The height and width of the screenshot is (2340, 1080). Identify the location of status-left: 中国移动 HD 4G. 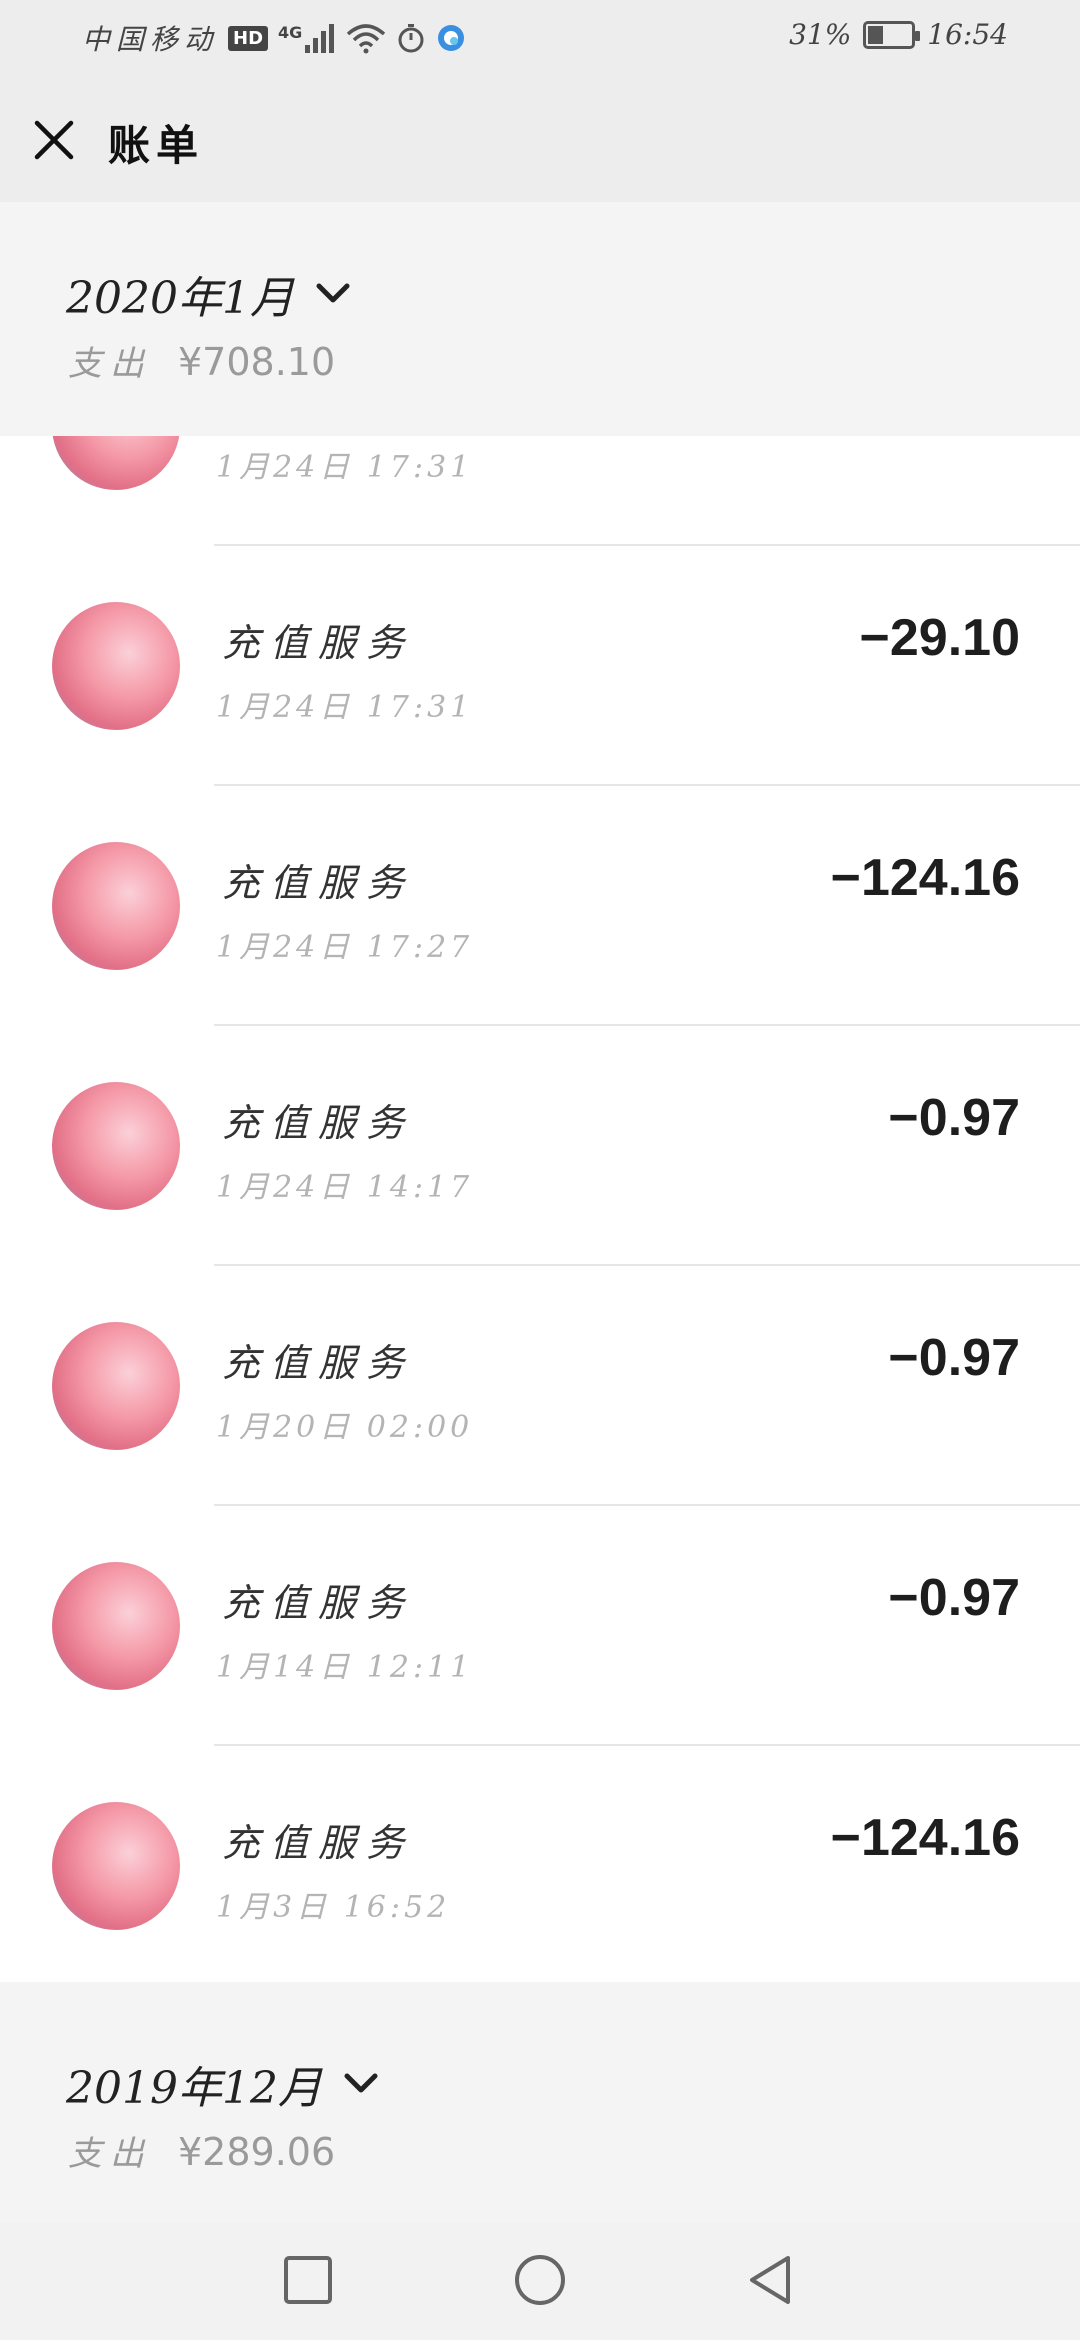
(274, 38).